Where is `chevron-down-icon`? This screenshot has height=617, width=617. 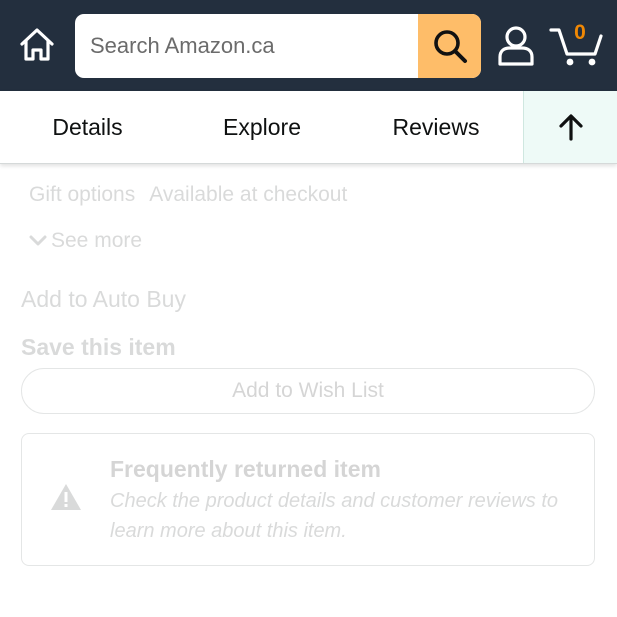 chevron-down-icon is located at coordinates (38, 240).